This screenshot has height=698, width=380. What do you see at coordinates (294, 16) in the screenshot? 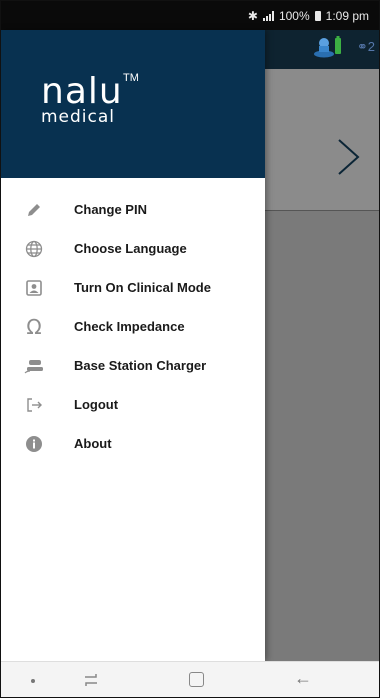
I see `battery-percent: 100%` at bounding box center [294, 16].